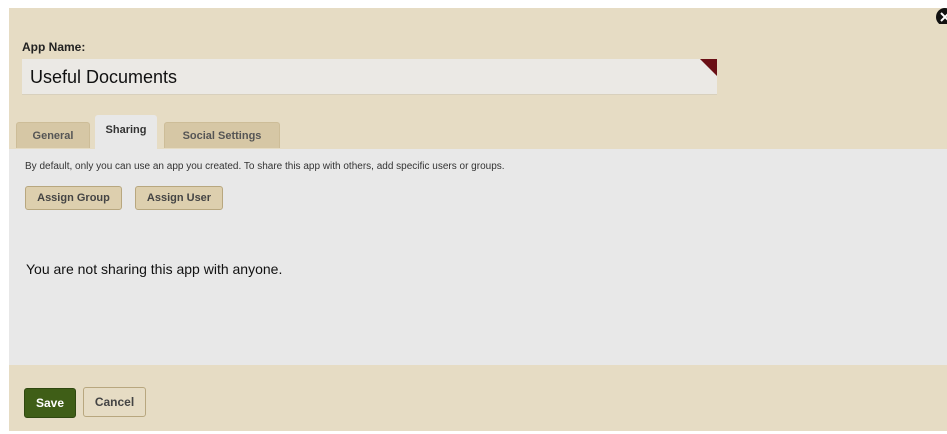  Describe the element at coordinates (54, 47) in the screenshot. I see `app-name-label: App Name:` at that location.